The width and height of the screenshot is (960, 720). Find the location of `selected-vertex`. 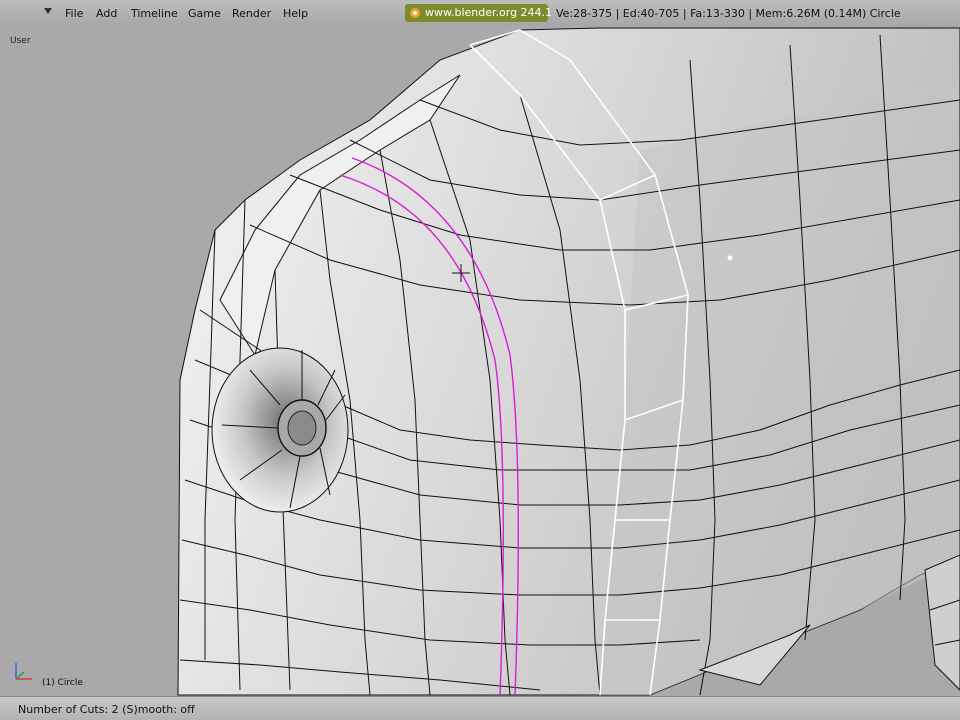

selected-vertex is located at coordinates (730, 258).